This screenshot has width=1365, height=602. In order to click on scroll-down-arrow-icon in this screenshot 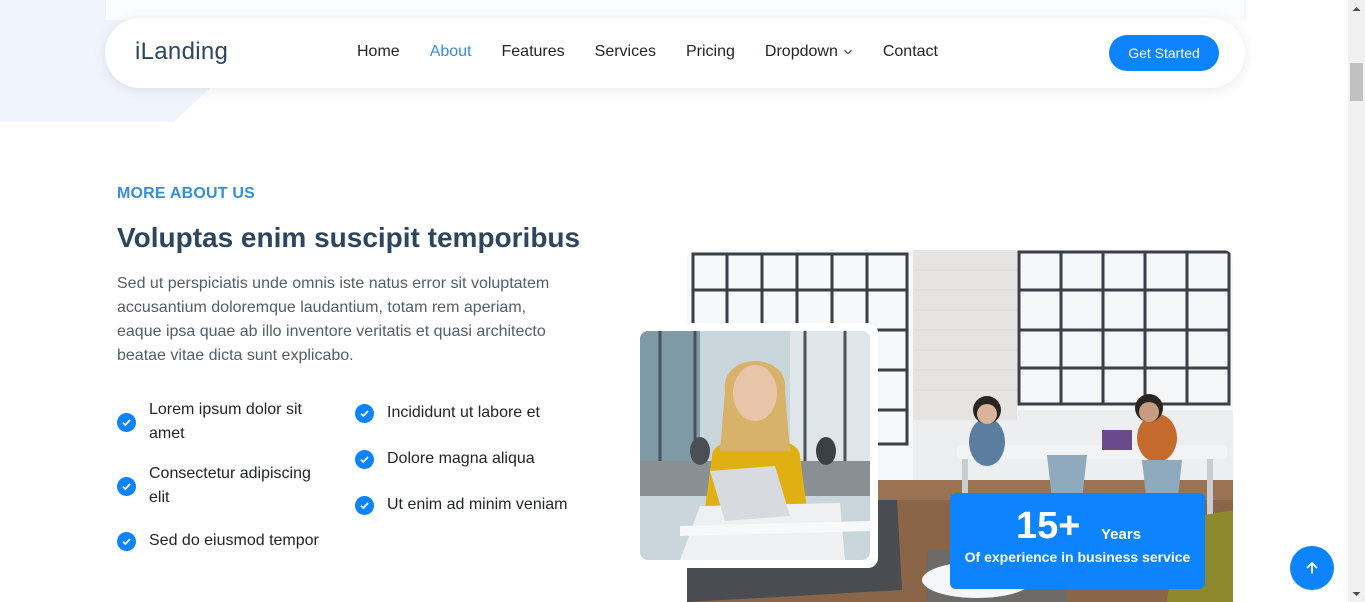, I will do `click(1356, 593)`.